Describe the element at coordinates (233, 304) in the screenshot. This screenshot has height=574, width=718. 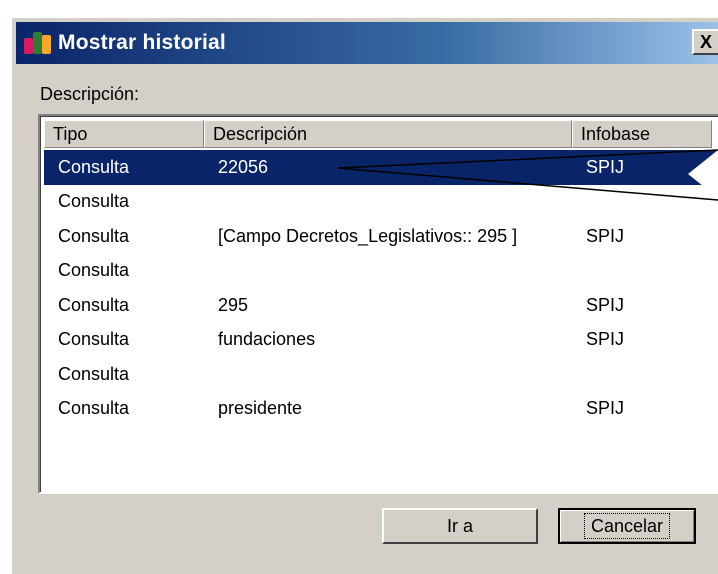
I see `cell-descripcion: 295` at that location.